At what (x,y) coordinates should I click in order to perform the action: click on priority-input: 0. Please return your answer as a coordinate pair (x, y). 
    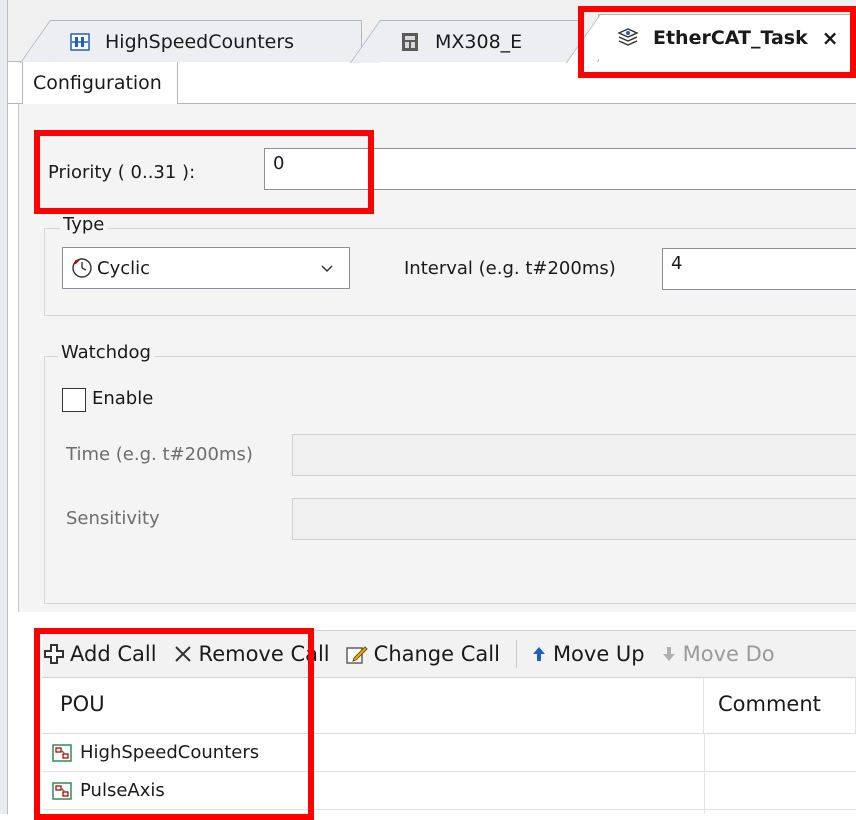
    Looking at the image, I should click on (560, 169).